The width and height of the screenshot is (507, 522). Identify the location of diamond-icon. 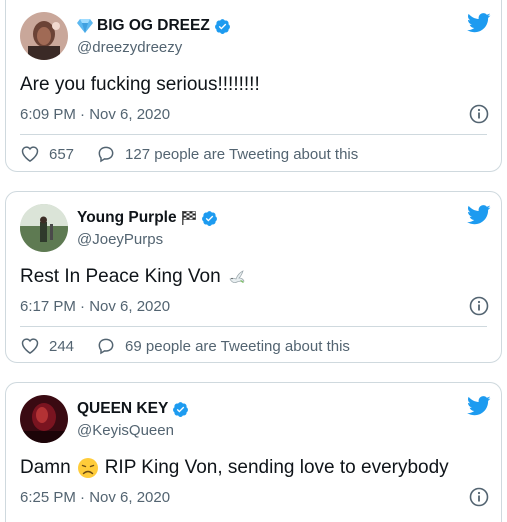
(85, 26).